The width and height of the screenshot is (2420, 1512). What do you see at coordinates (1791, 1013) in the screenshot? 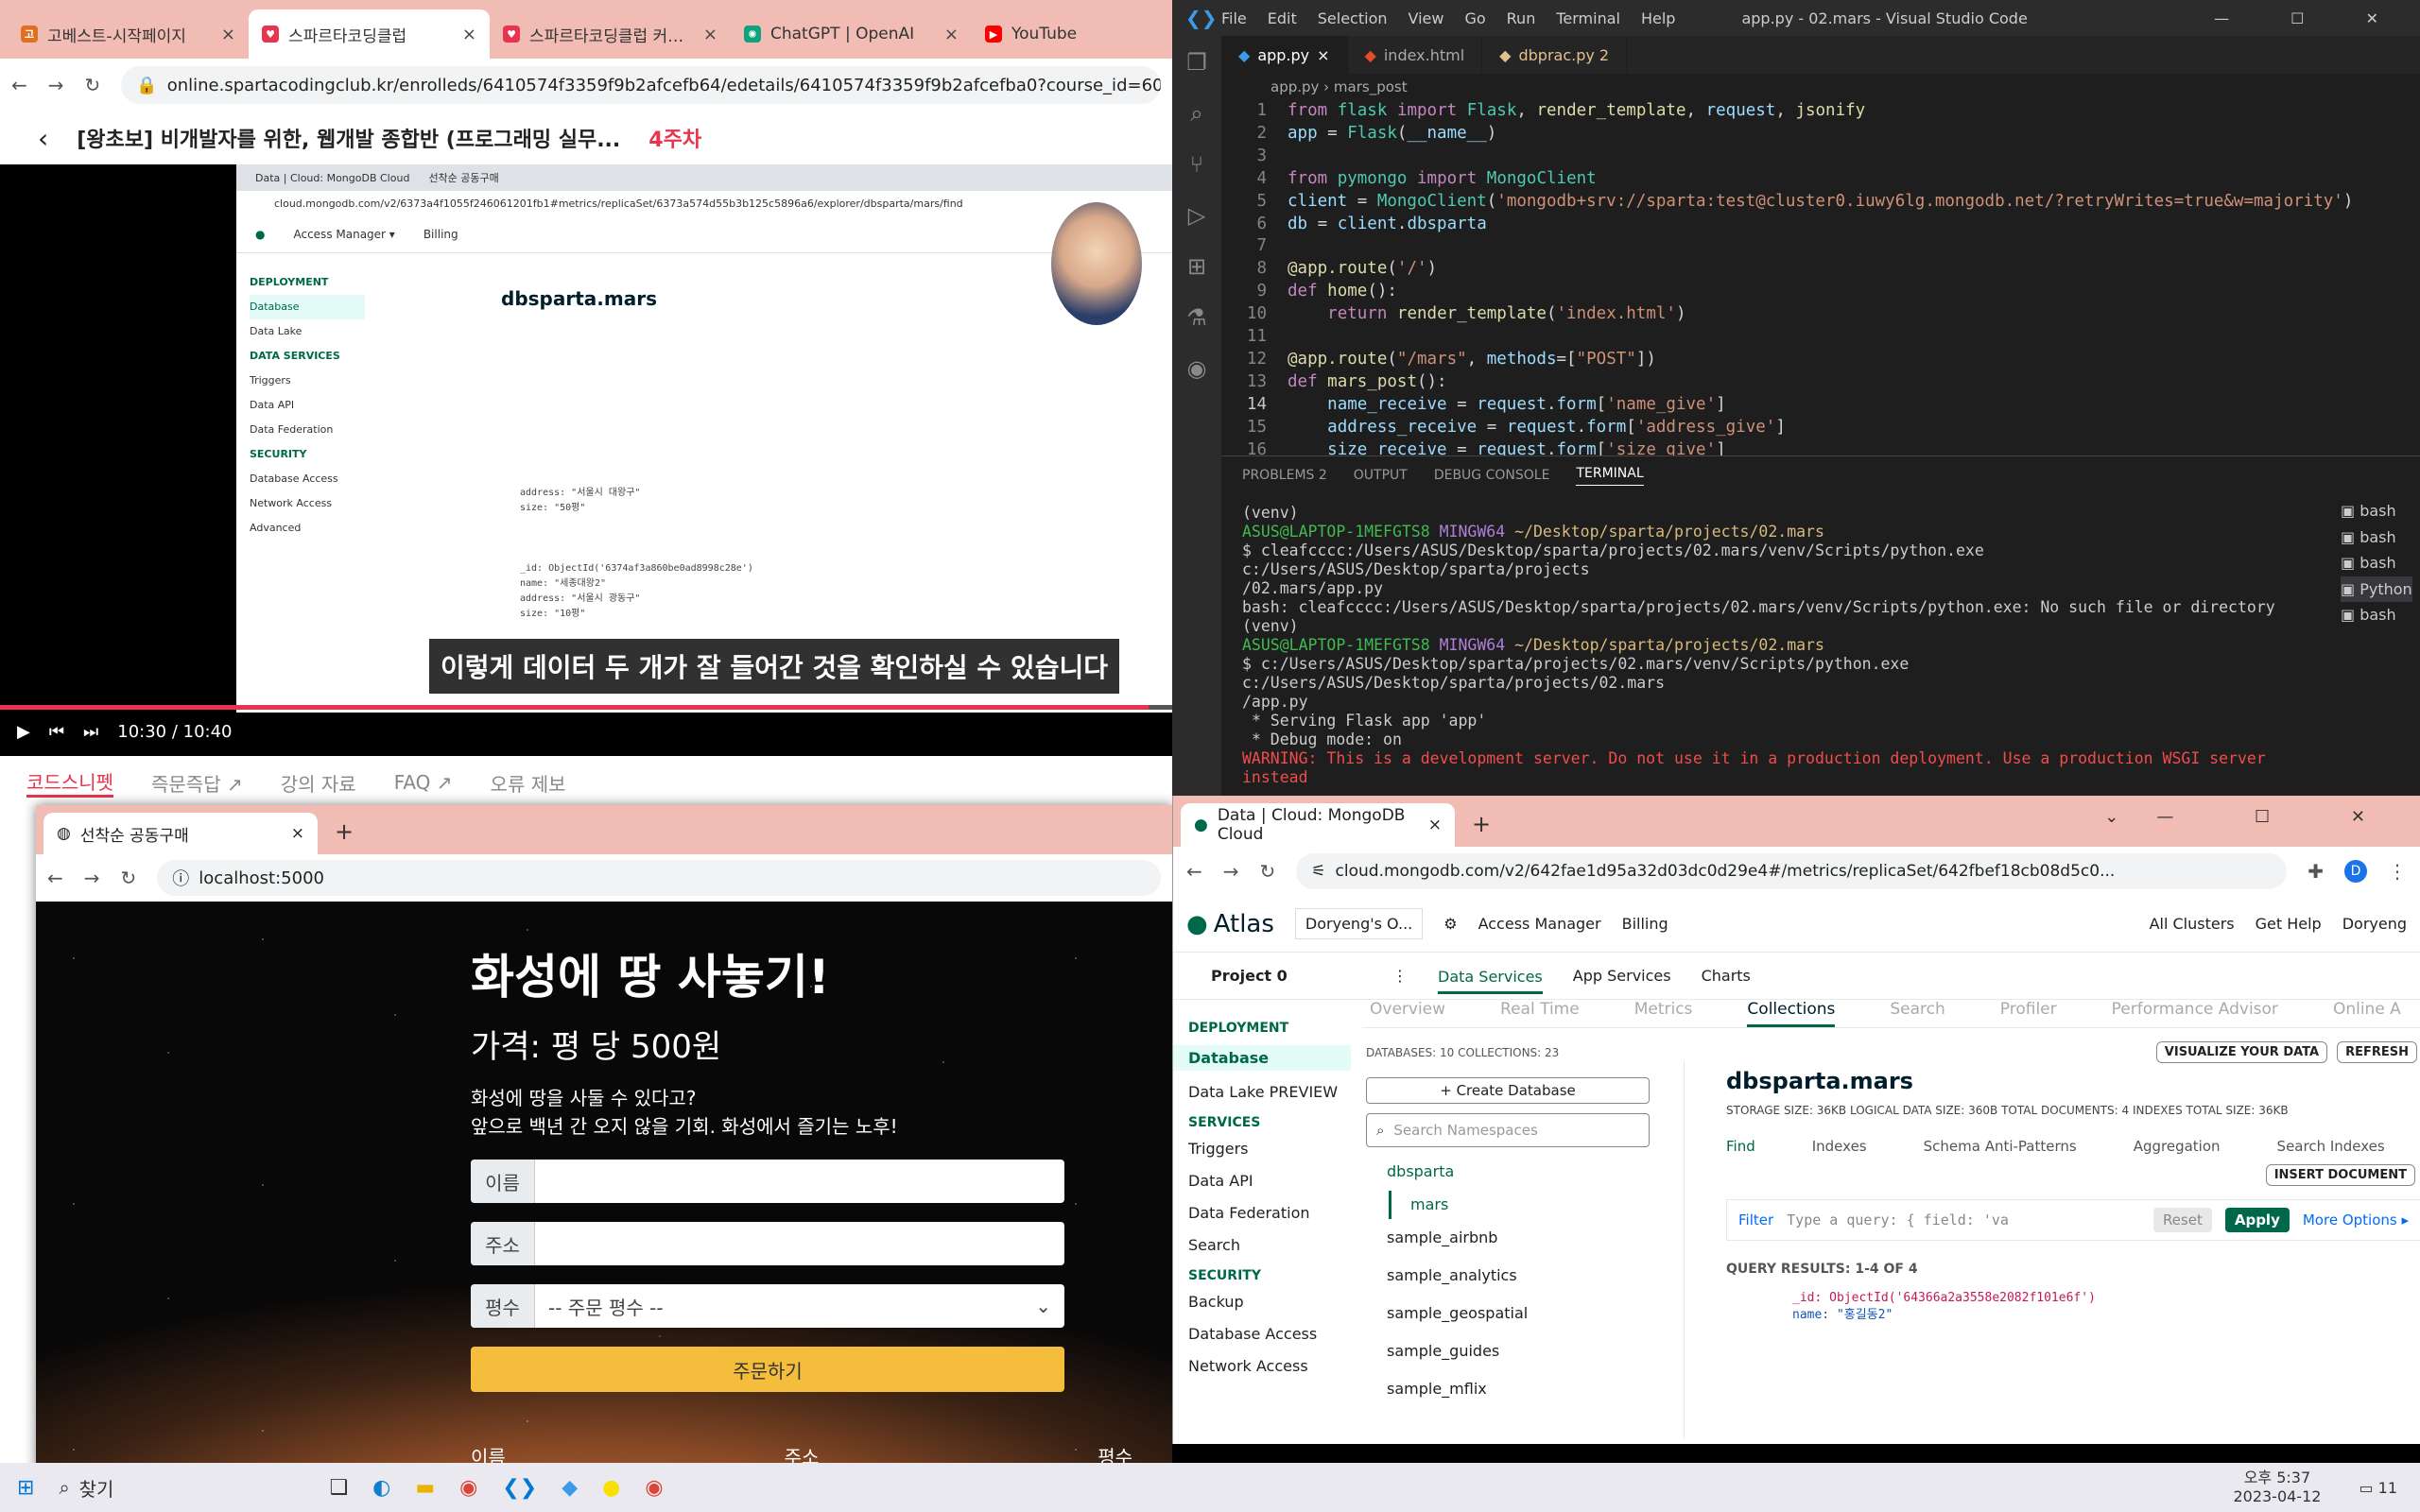
I see `subtab-collections: Collections` at bounding box center [1791, 1013].